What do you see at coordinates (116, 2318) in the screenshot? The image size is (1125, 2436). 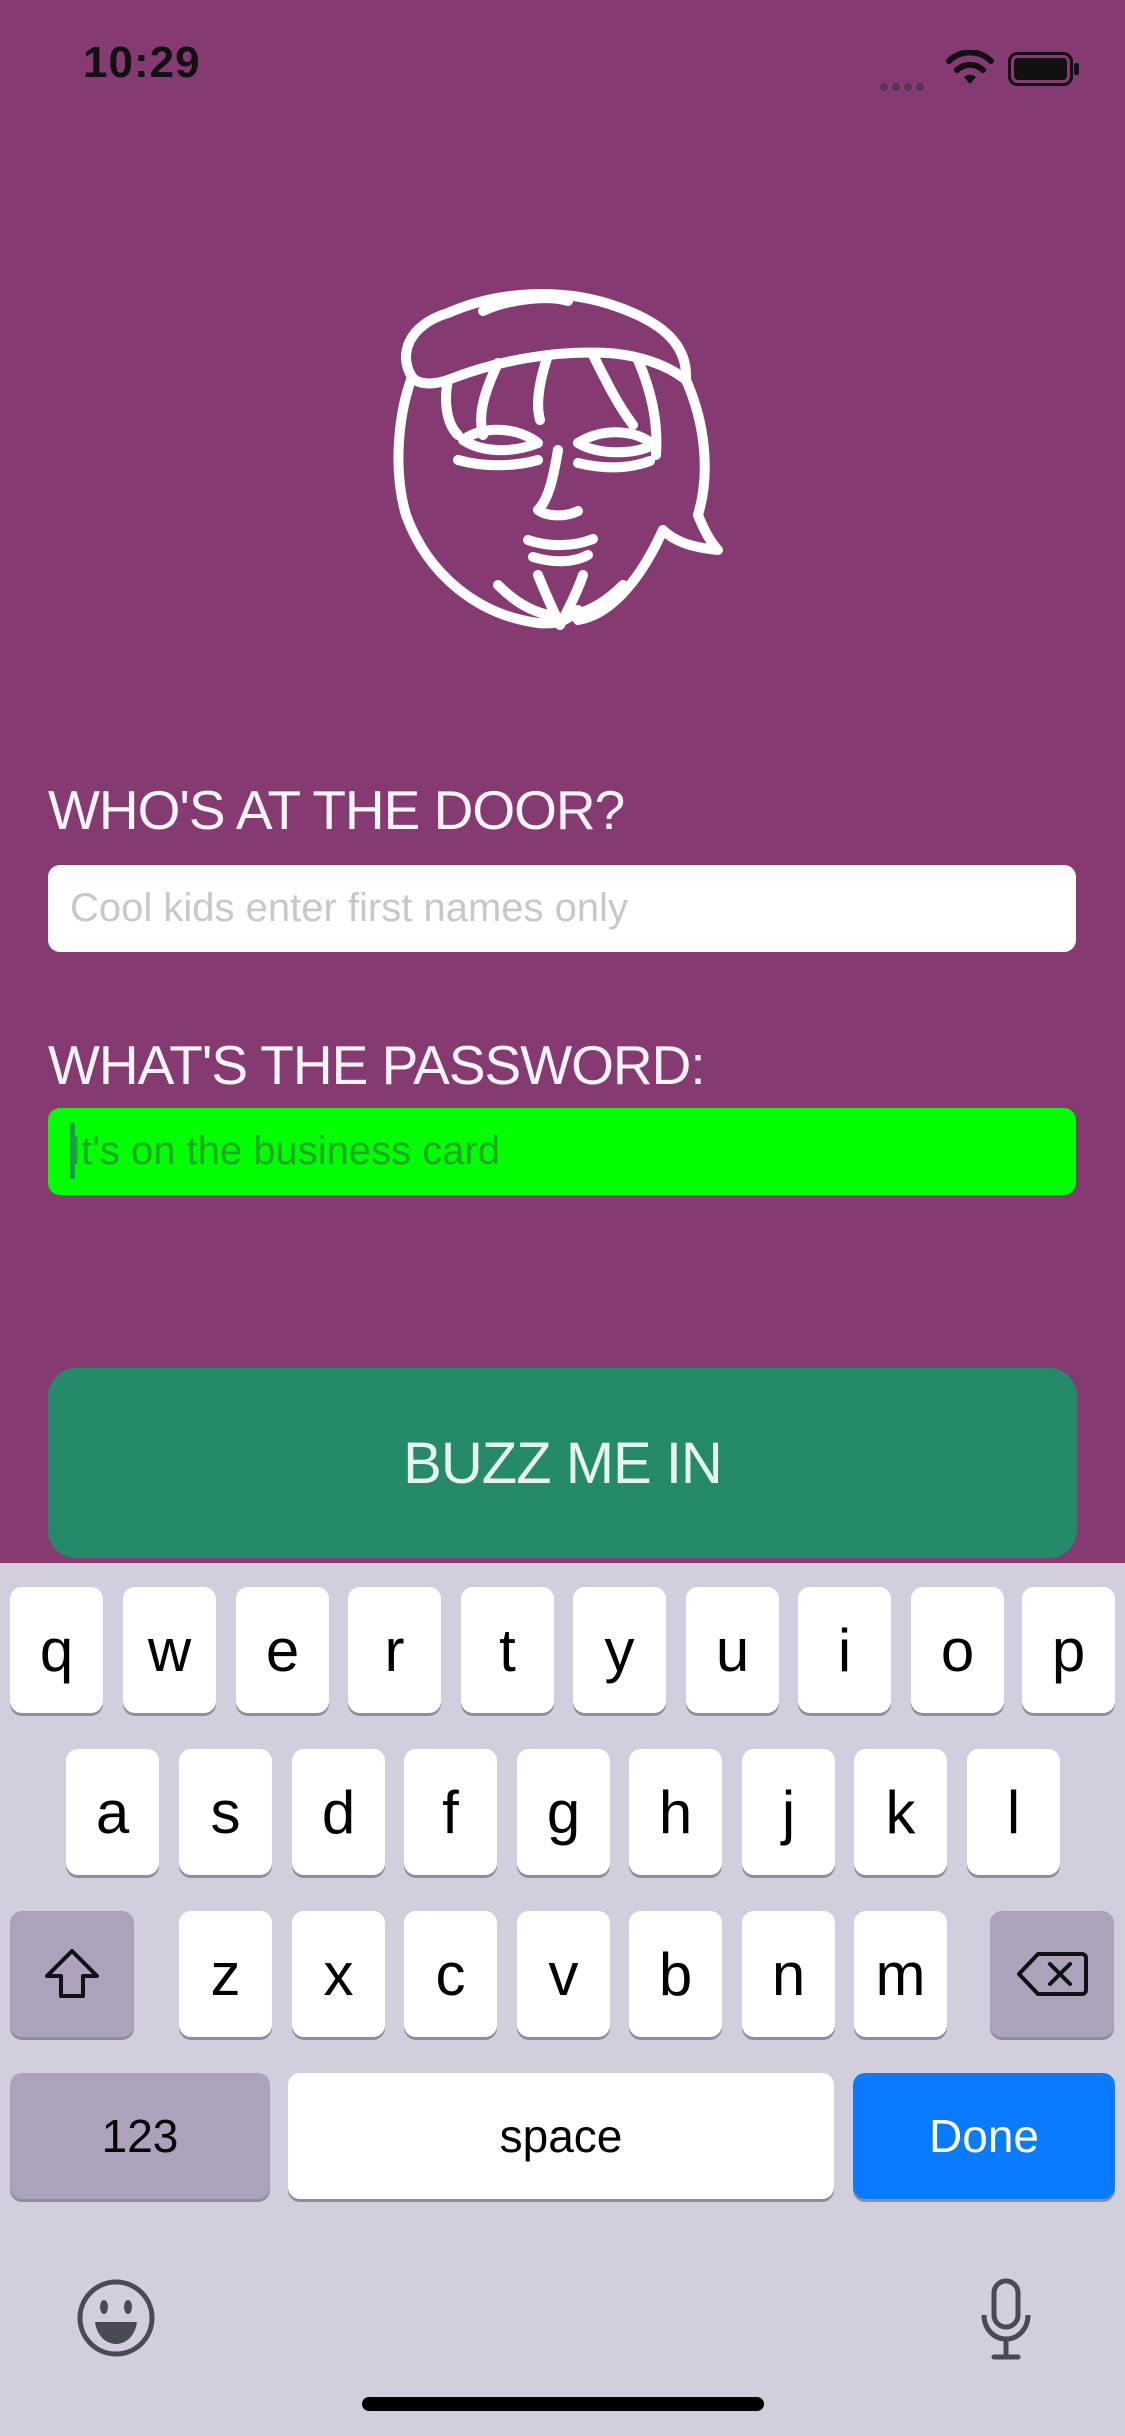 I see `emoji-icon` at bounding box center [116, 2318].